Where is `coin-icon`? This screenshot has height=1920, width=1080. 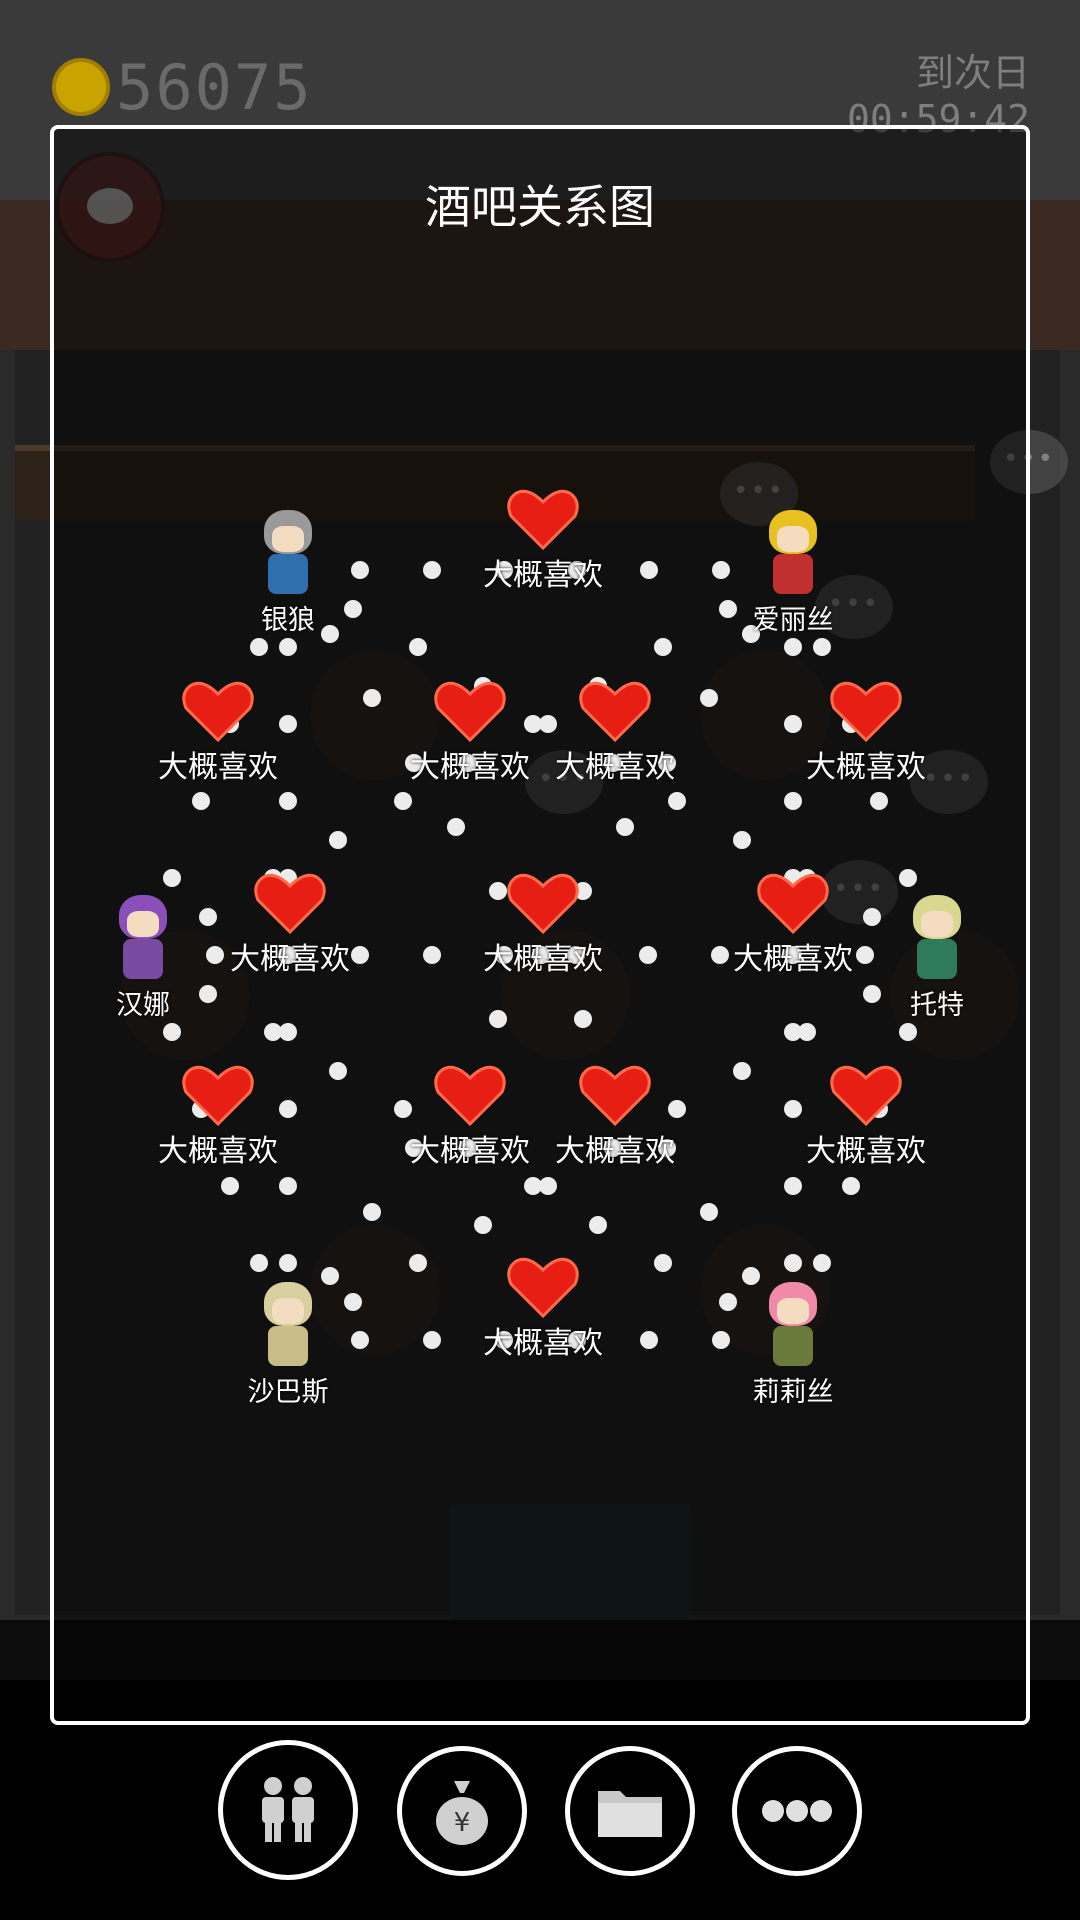
coin-icon is located at coordinates (81, 87).